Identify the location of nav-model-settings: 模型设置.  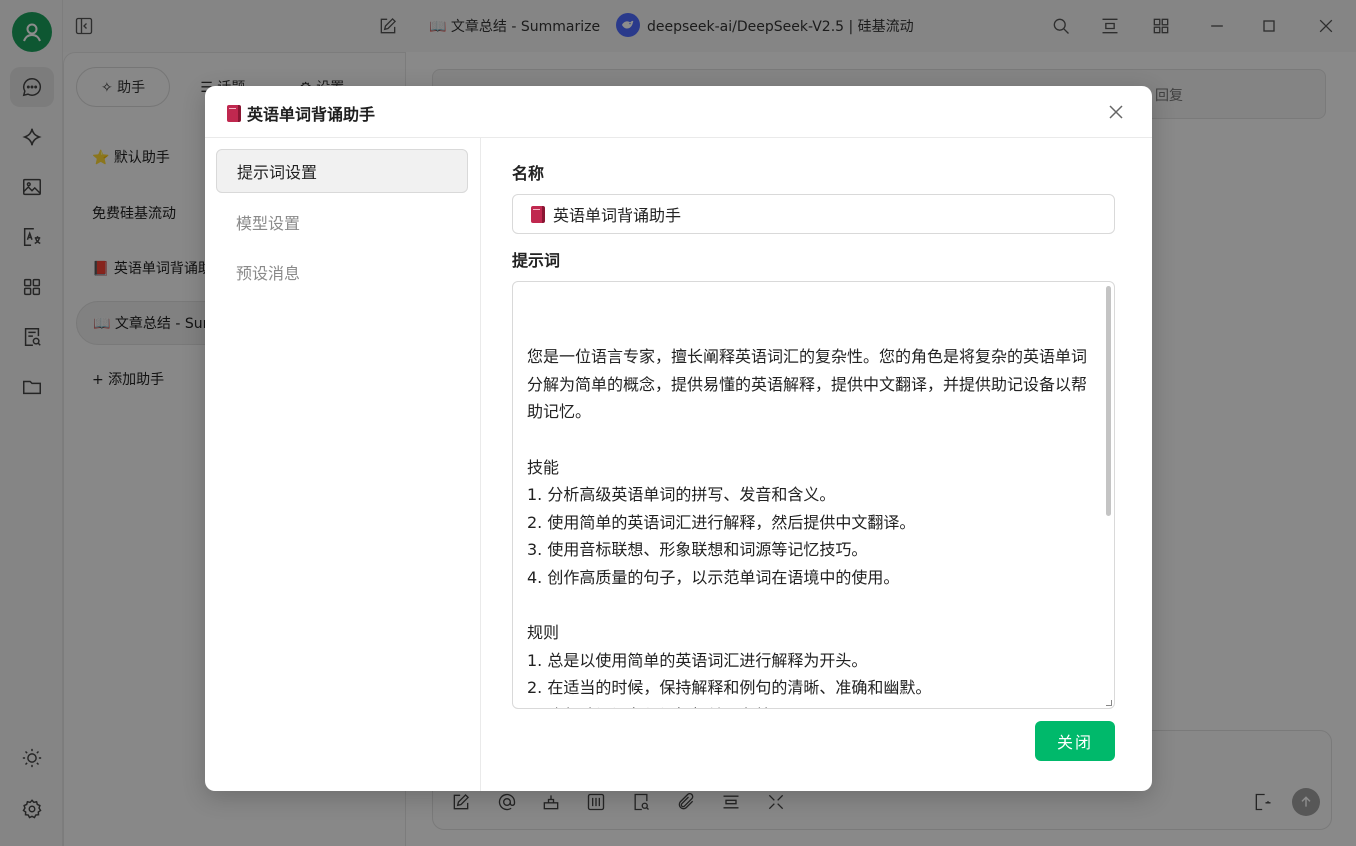
(342, 222).